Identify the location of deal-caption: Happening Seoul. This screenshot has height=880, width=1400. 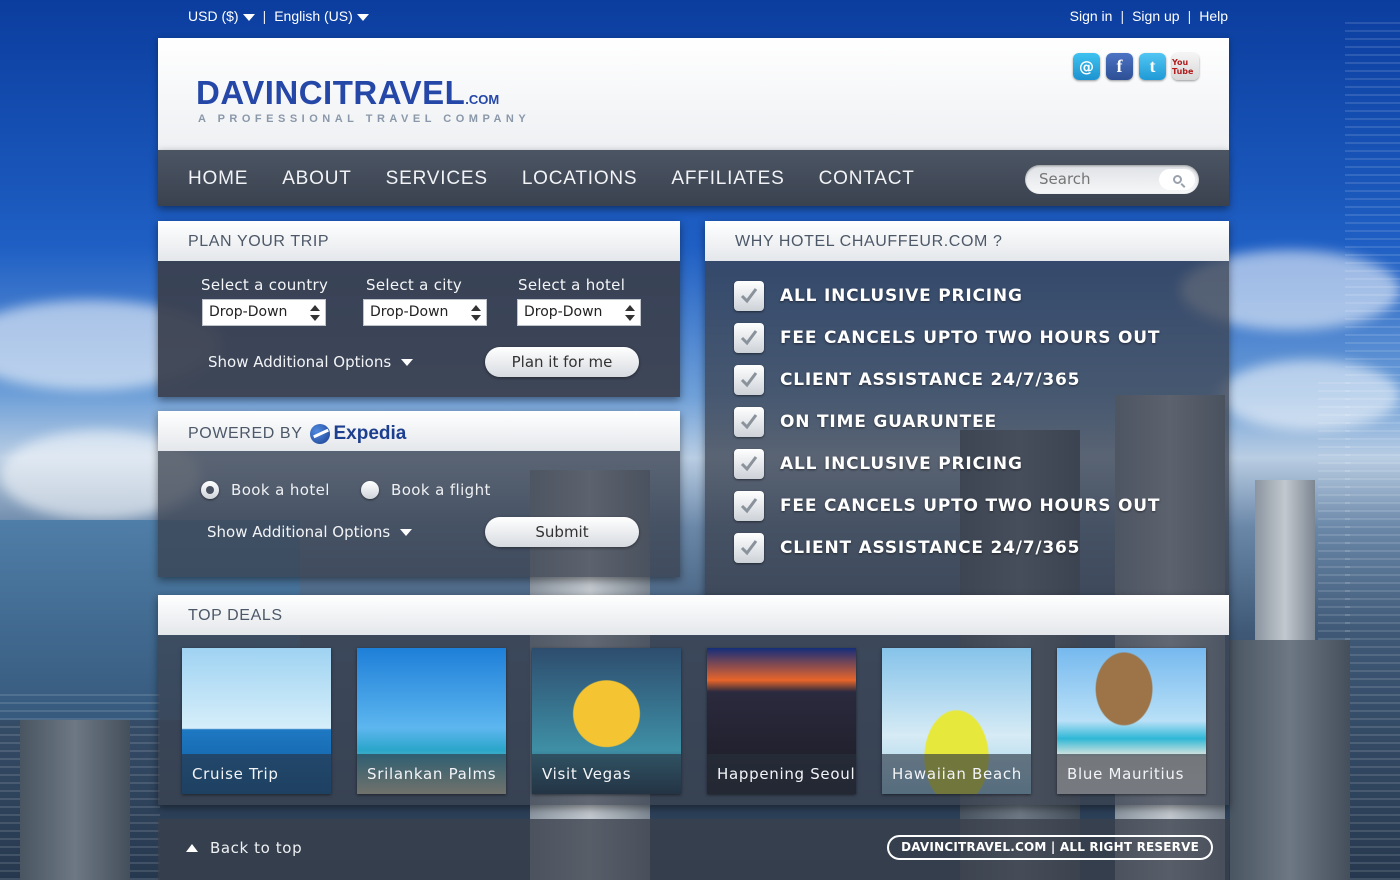
(781, 774).